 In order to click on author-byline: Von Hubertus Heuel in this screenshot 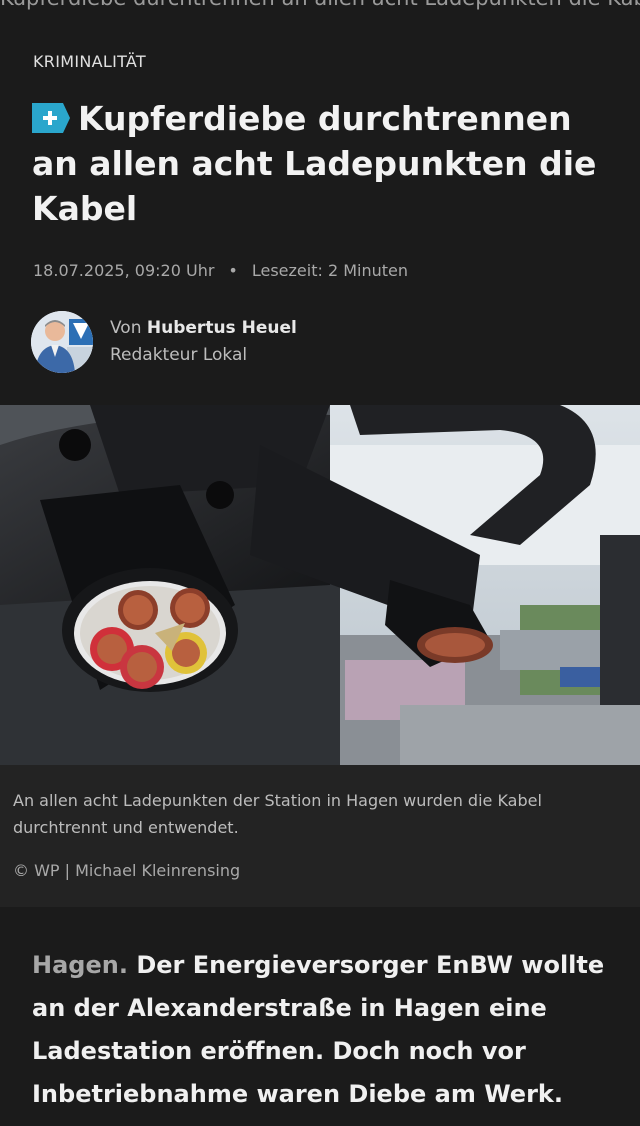, I will do `click(203, 328)`.